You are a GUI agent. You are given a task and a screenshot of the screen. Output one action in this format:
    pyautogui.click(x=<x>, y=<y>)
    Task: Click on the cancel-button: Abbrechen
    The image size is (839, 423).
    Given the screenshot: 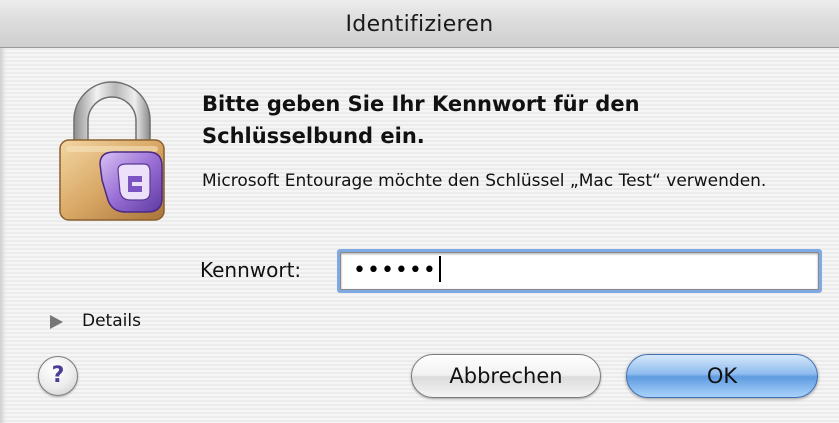 What is the action you would take?
    pyautogui.click(x=506, y=376)
    